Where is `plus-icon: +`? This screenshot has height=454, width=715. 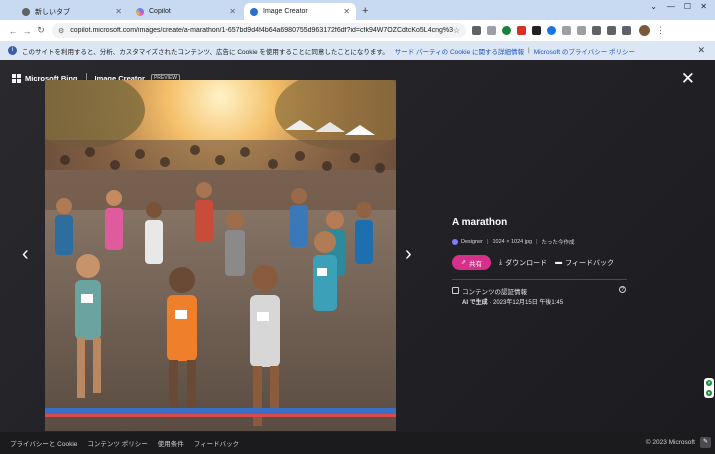
plus-icon: + is located at coordinates (365, 11).